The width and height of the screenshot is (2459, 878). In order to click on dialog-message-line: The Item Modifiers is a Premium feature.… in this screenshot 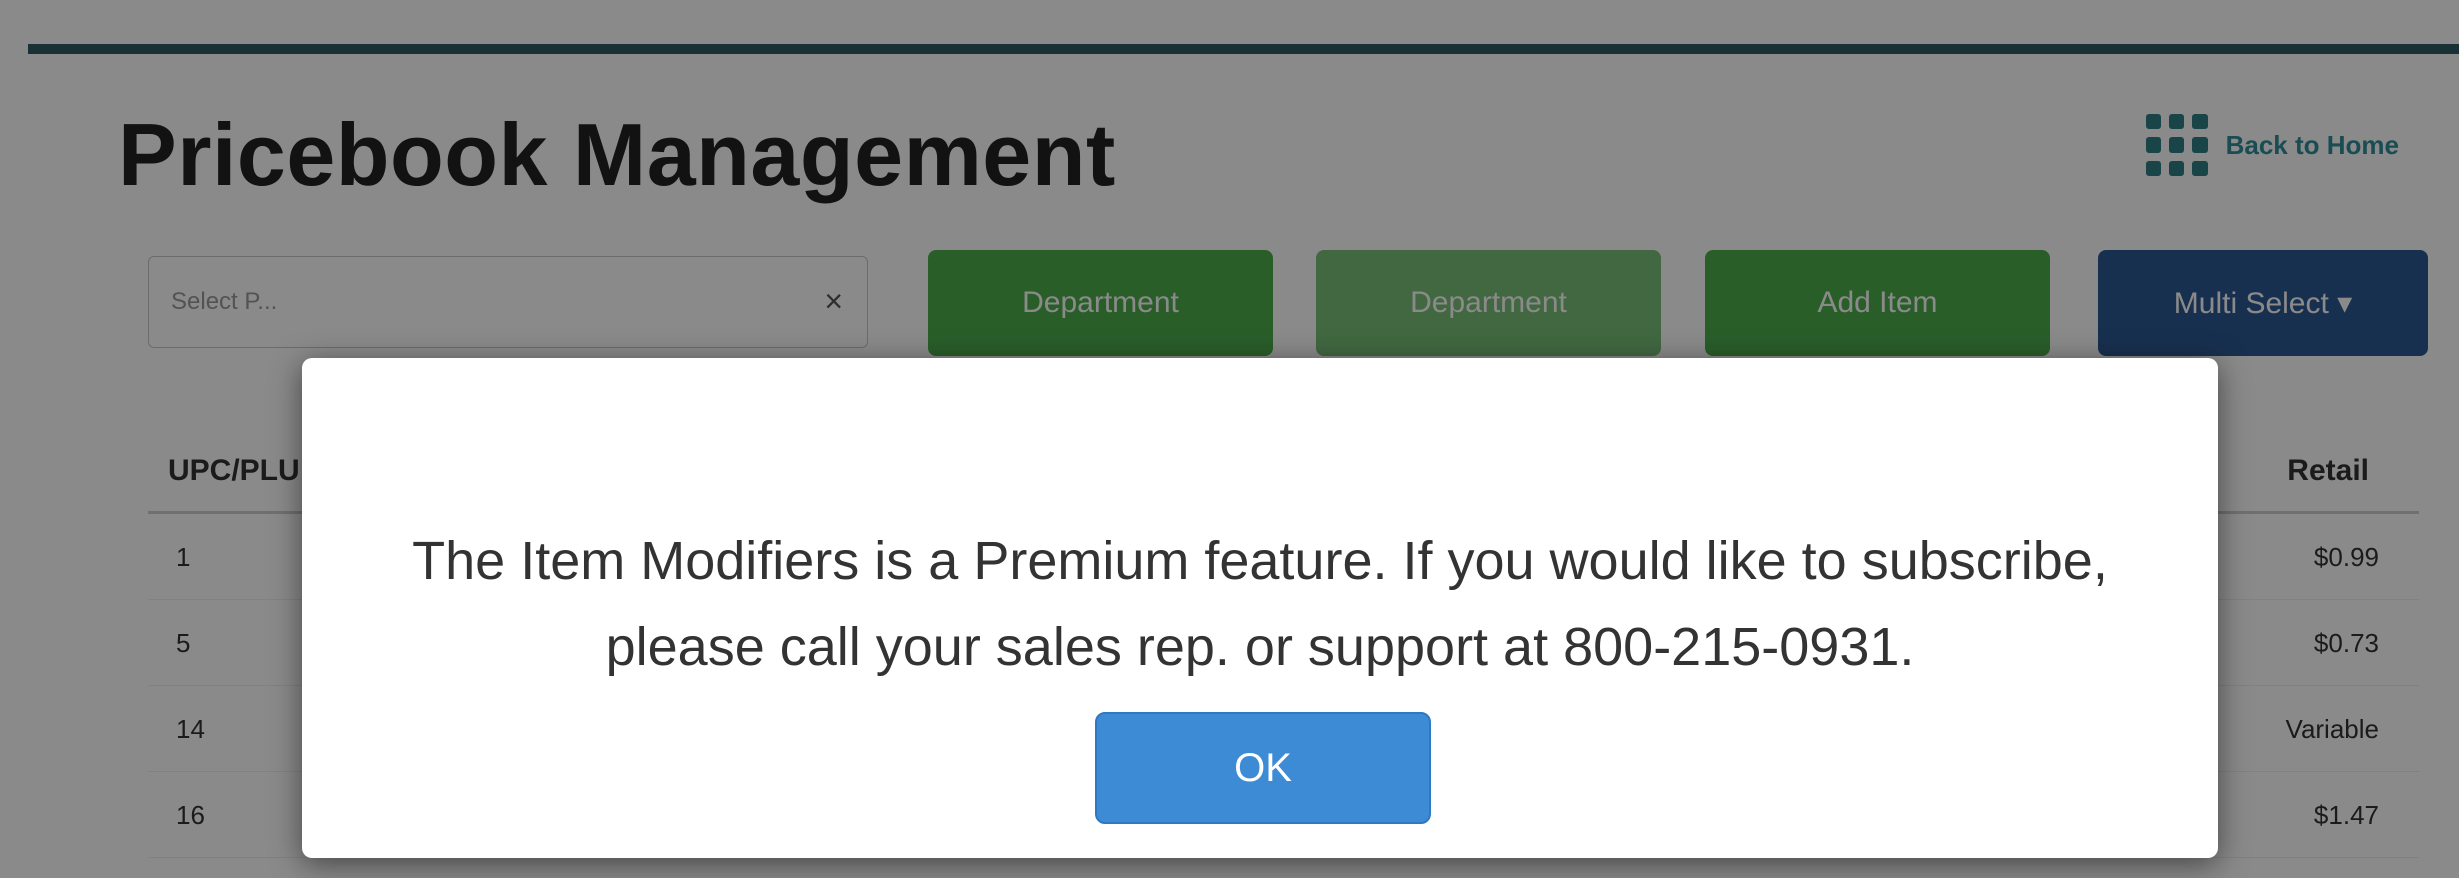, I will do `click(1260, 561)`.